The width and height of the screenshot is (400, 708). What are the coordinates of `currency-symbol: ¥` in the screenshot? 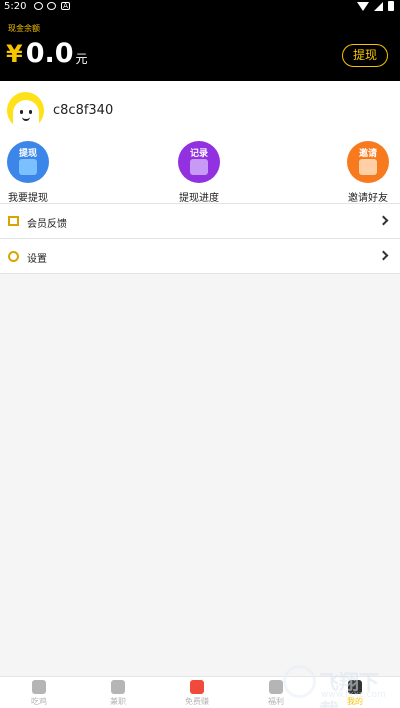 It's located at (14, 54).